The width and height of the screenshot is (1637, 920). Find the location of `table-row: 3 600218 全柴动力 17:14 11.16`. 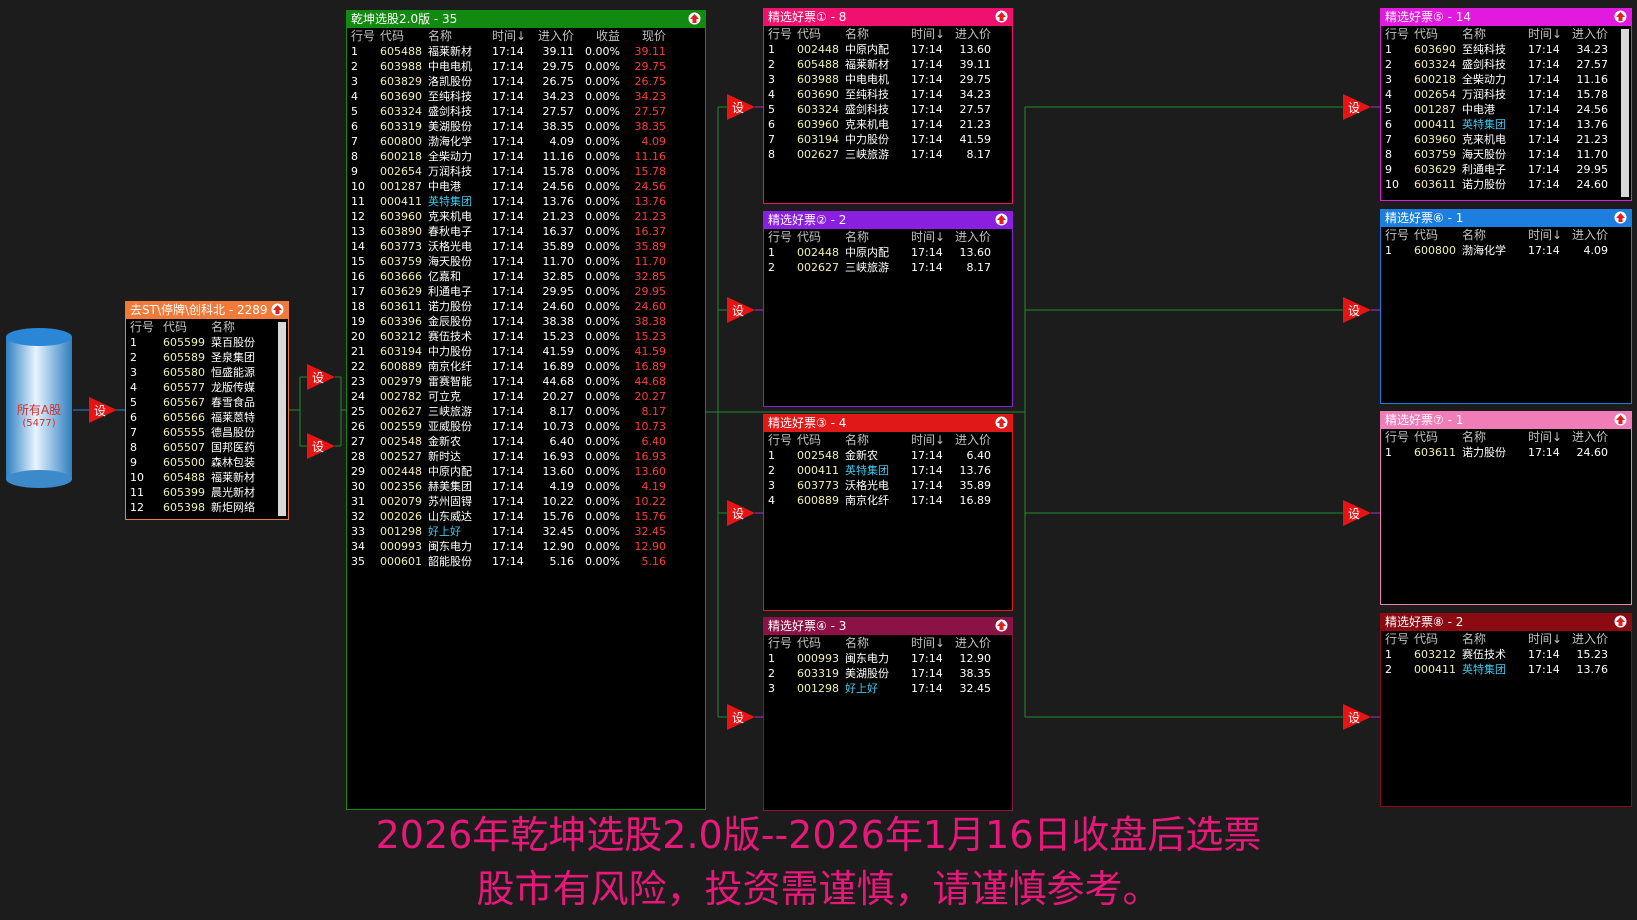

table-row: 3 600218 全柴动力 17:14 11.16 is located at coordinates (1508, 79).